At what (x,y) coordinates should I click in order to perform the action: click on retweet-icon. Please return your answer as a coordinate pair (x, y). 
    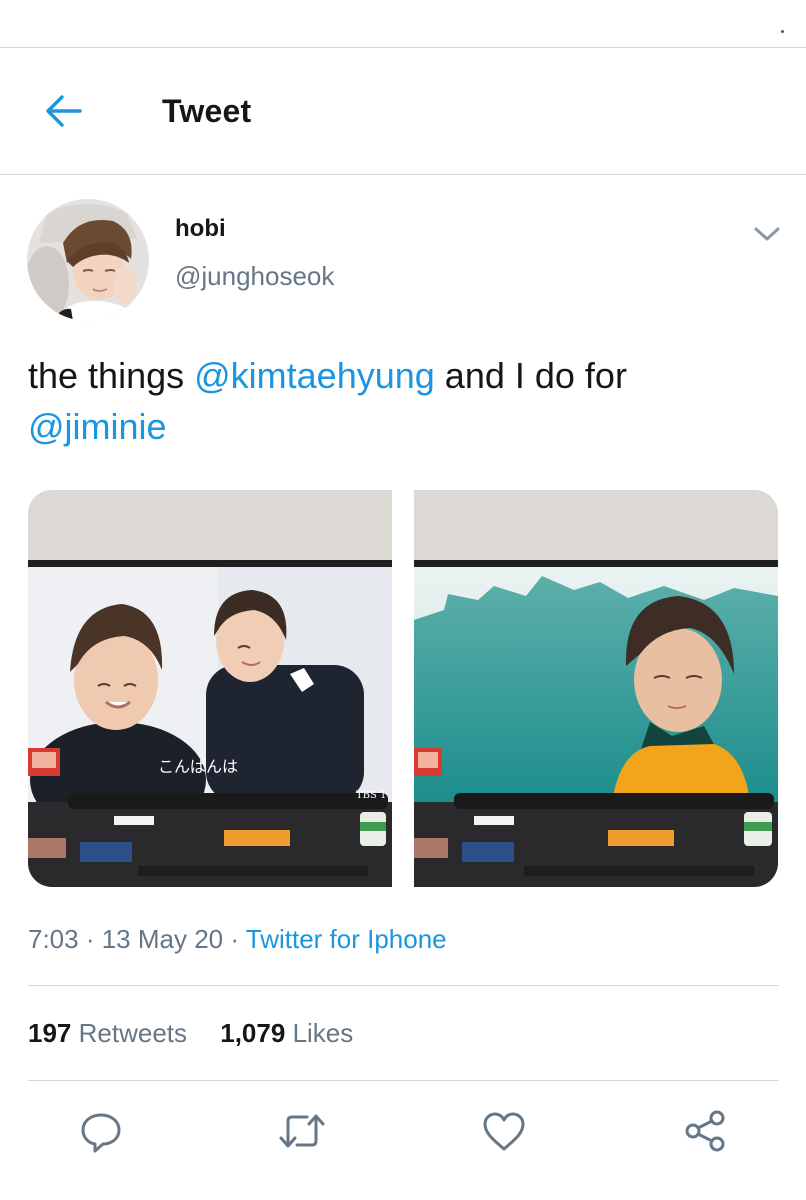
    Looking at the image, I should click on (302, 1131).